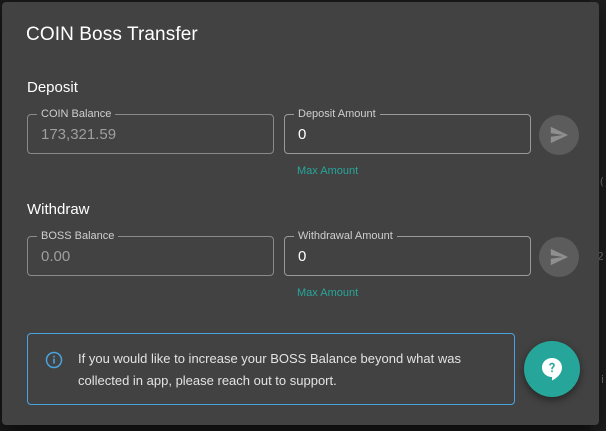  I want to click on deposit-section-title: Deposit, so click(52, 87).